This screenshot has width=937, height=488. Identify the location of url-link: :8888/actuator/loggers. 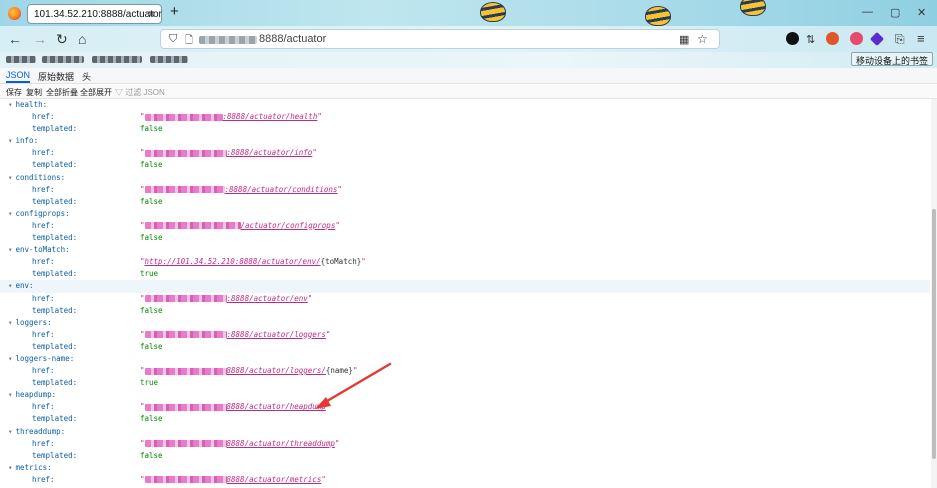
(276, 334).